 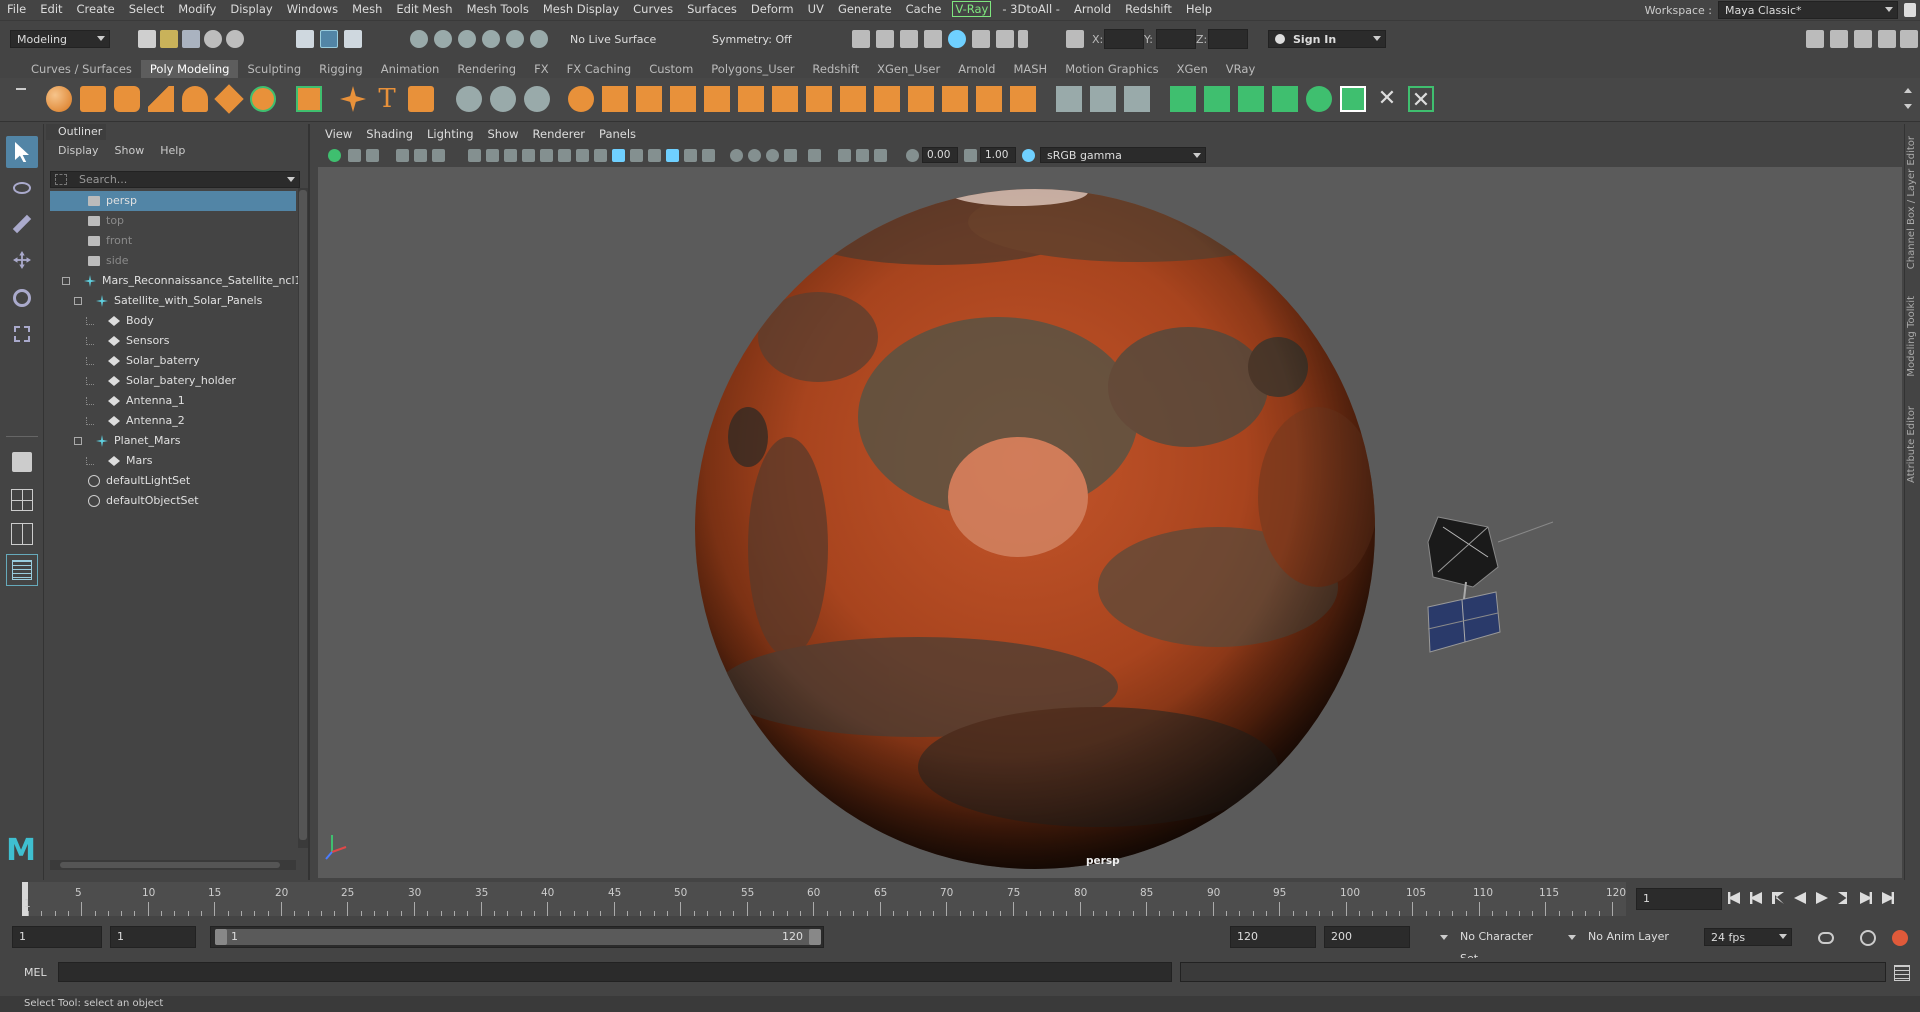 I want to click on menu-mesh-tools: Mesh Tools, so click(x=498, y=9).